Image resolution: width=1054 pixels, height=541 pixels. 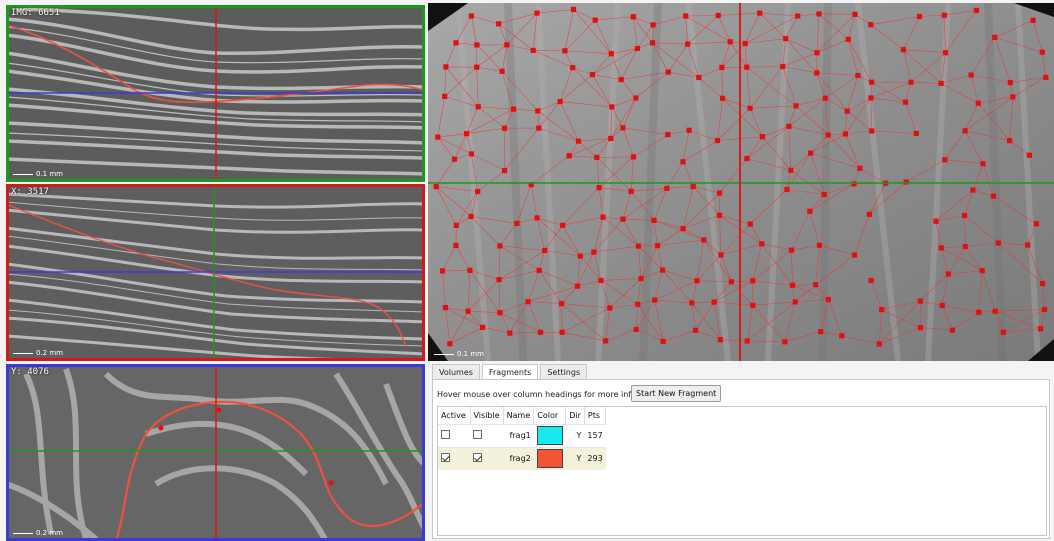 What do you see at coordinates (522, 435) in the screenshot?
I see `table-row: frag1 Y 157` at bounding box center [522, 435].